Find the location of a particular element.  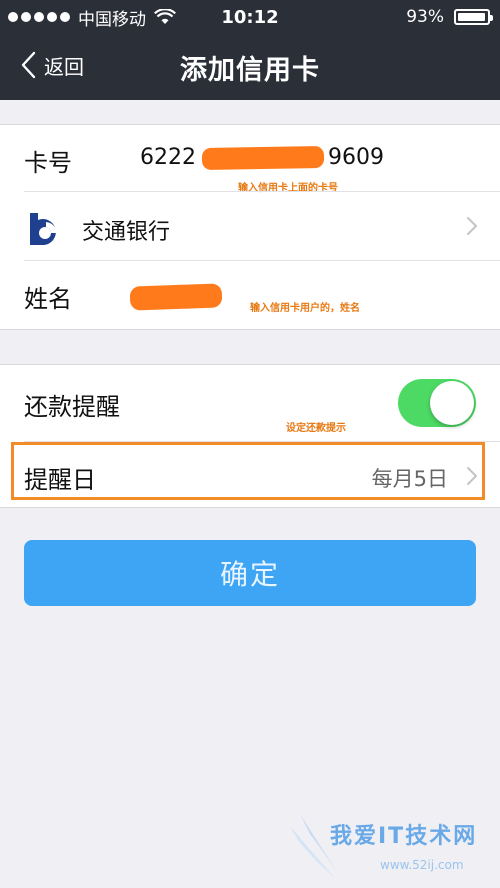

bank-name: 交通银行 is located at coordinates (126, 232).